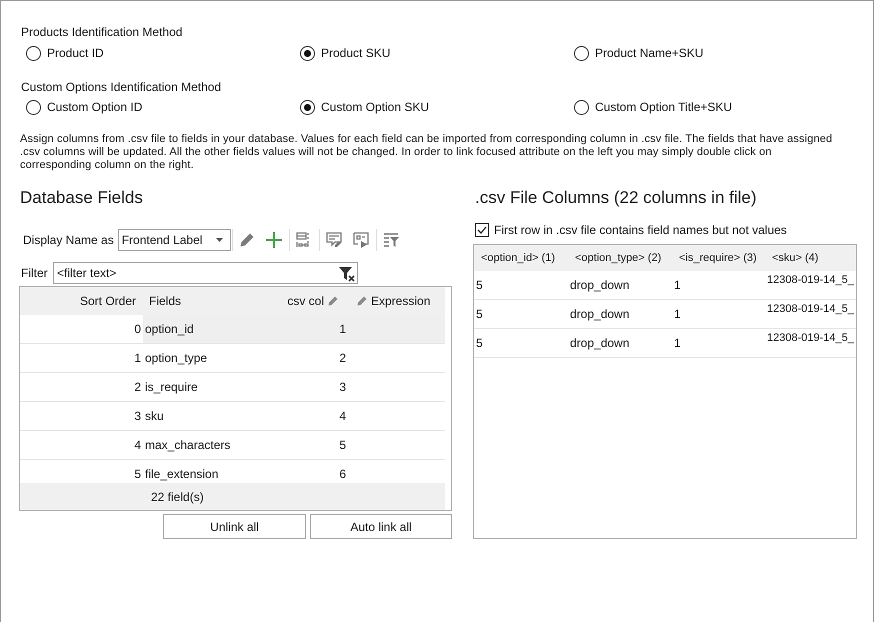  What do you see at coordinates (232, 329) in the screenshot?
I see `table-row: 0 option_id 1` at bounding box center [232, 329].